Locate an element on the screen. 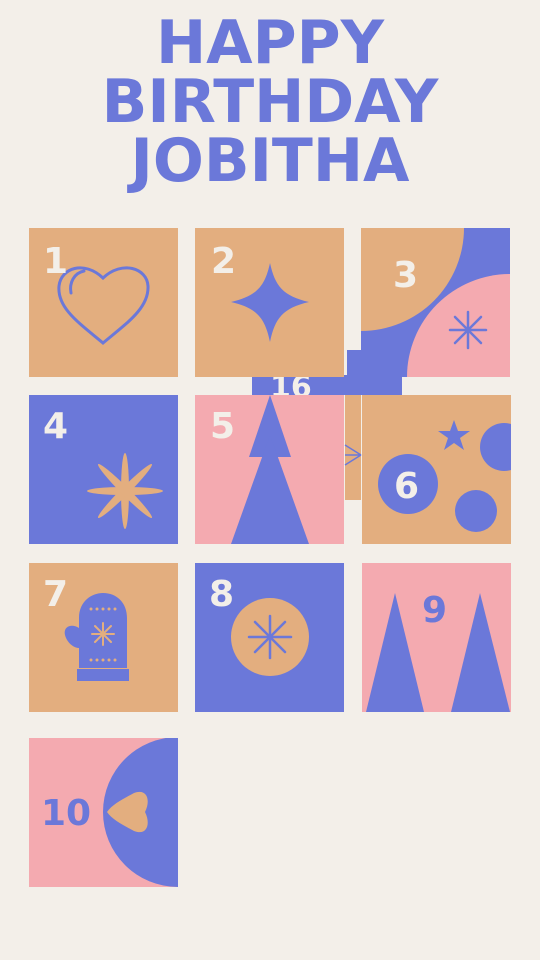  tile-8: 8 is located at coordinates (269, 637).